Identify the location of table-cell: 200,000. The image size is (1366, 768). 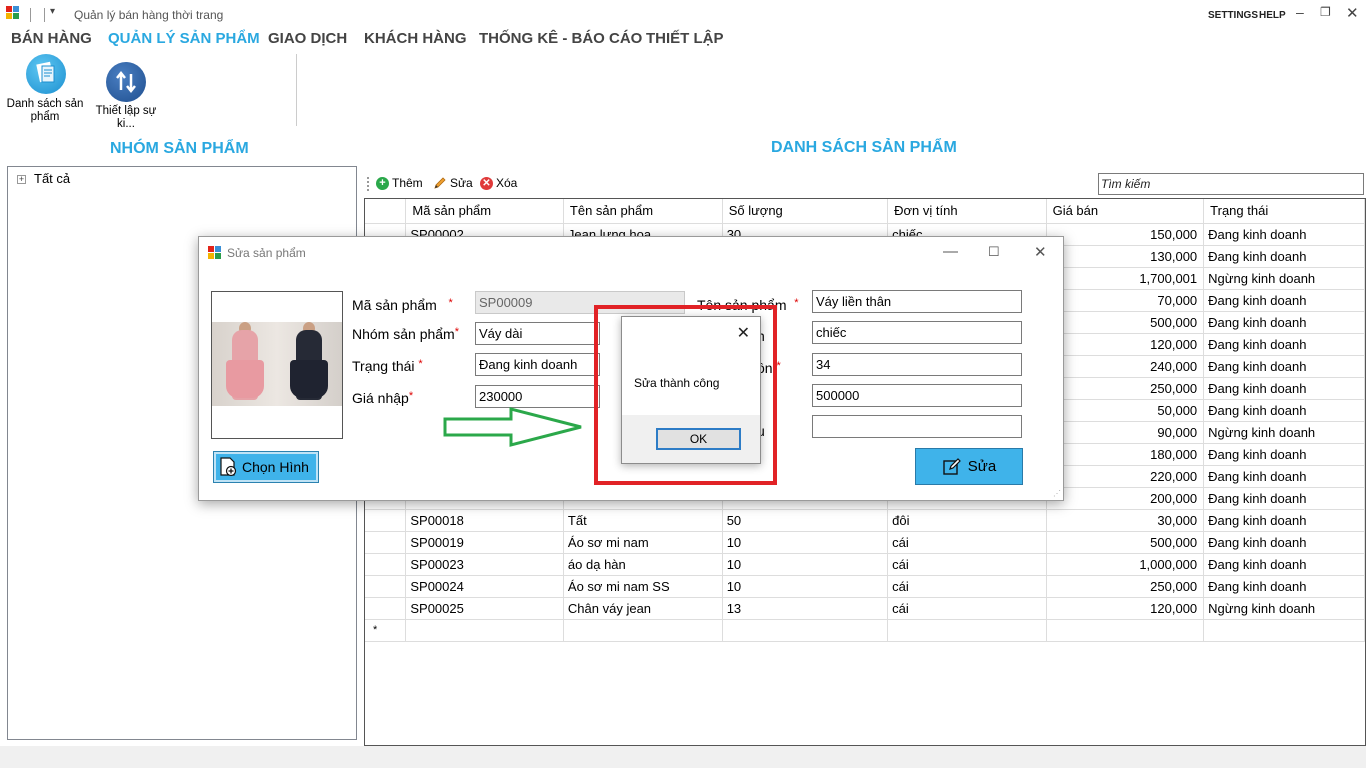
(1125, 498).